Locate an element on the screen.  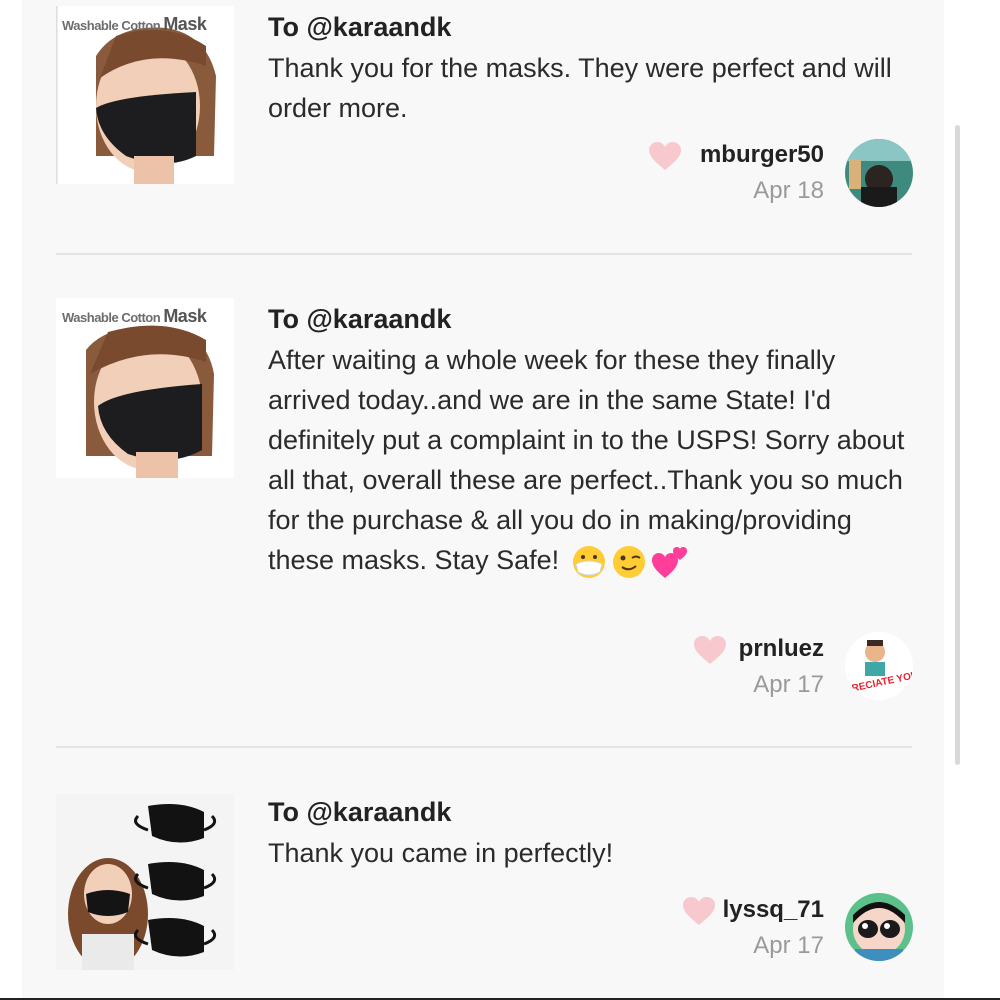
review-meta: lyssq_71 Apr 17 is located at coordinates (773, 928).